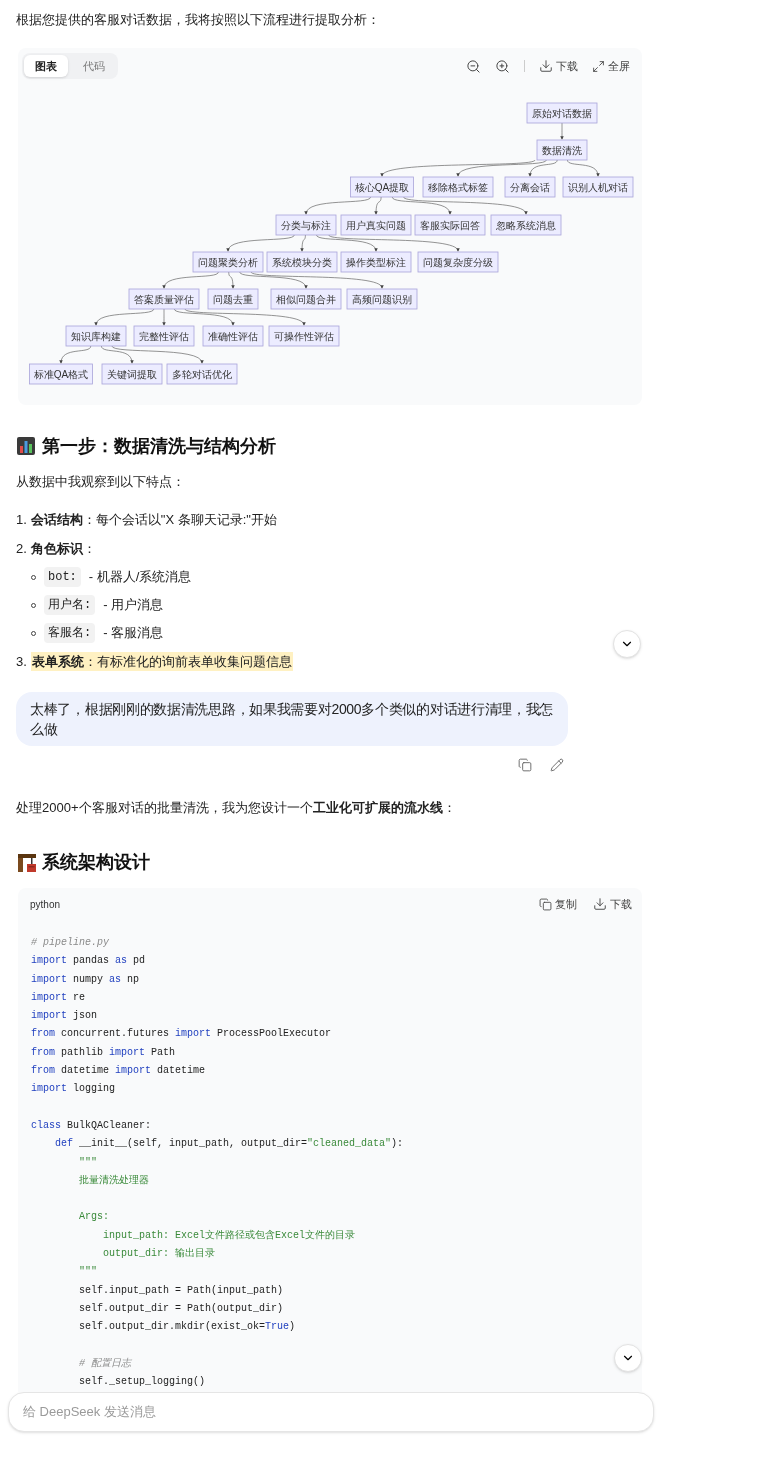 The image size is (772, 1468). What do you see at coordinates (85, 979) in the screenshot?
I see `code-line: import numpy as np` at bounding box center [85, 979].